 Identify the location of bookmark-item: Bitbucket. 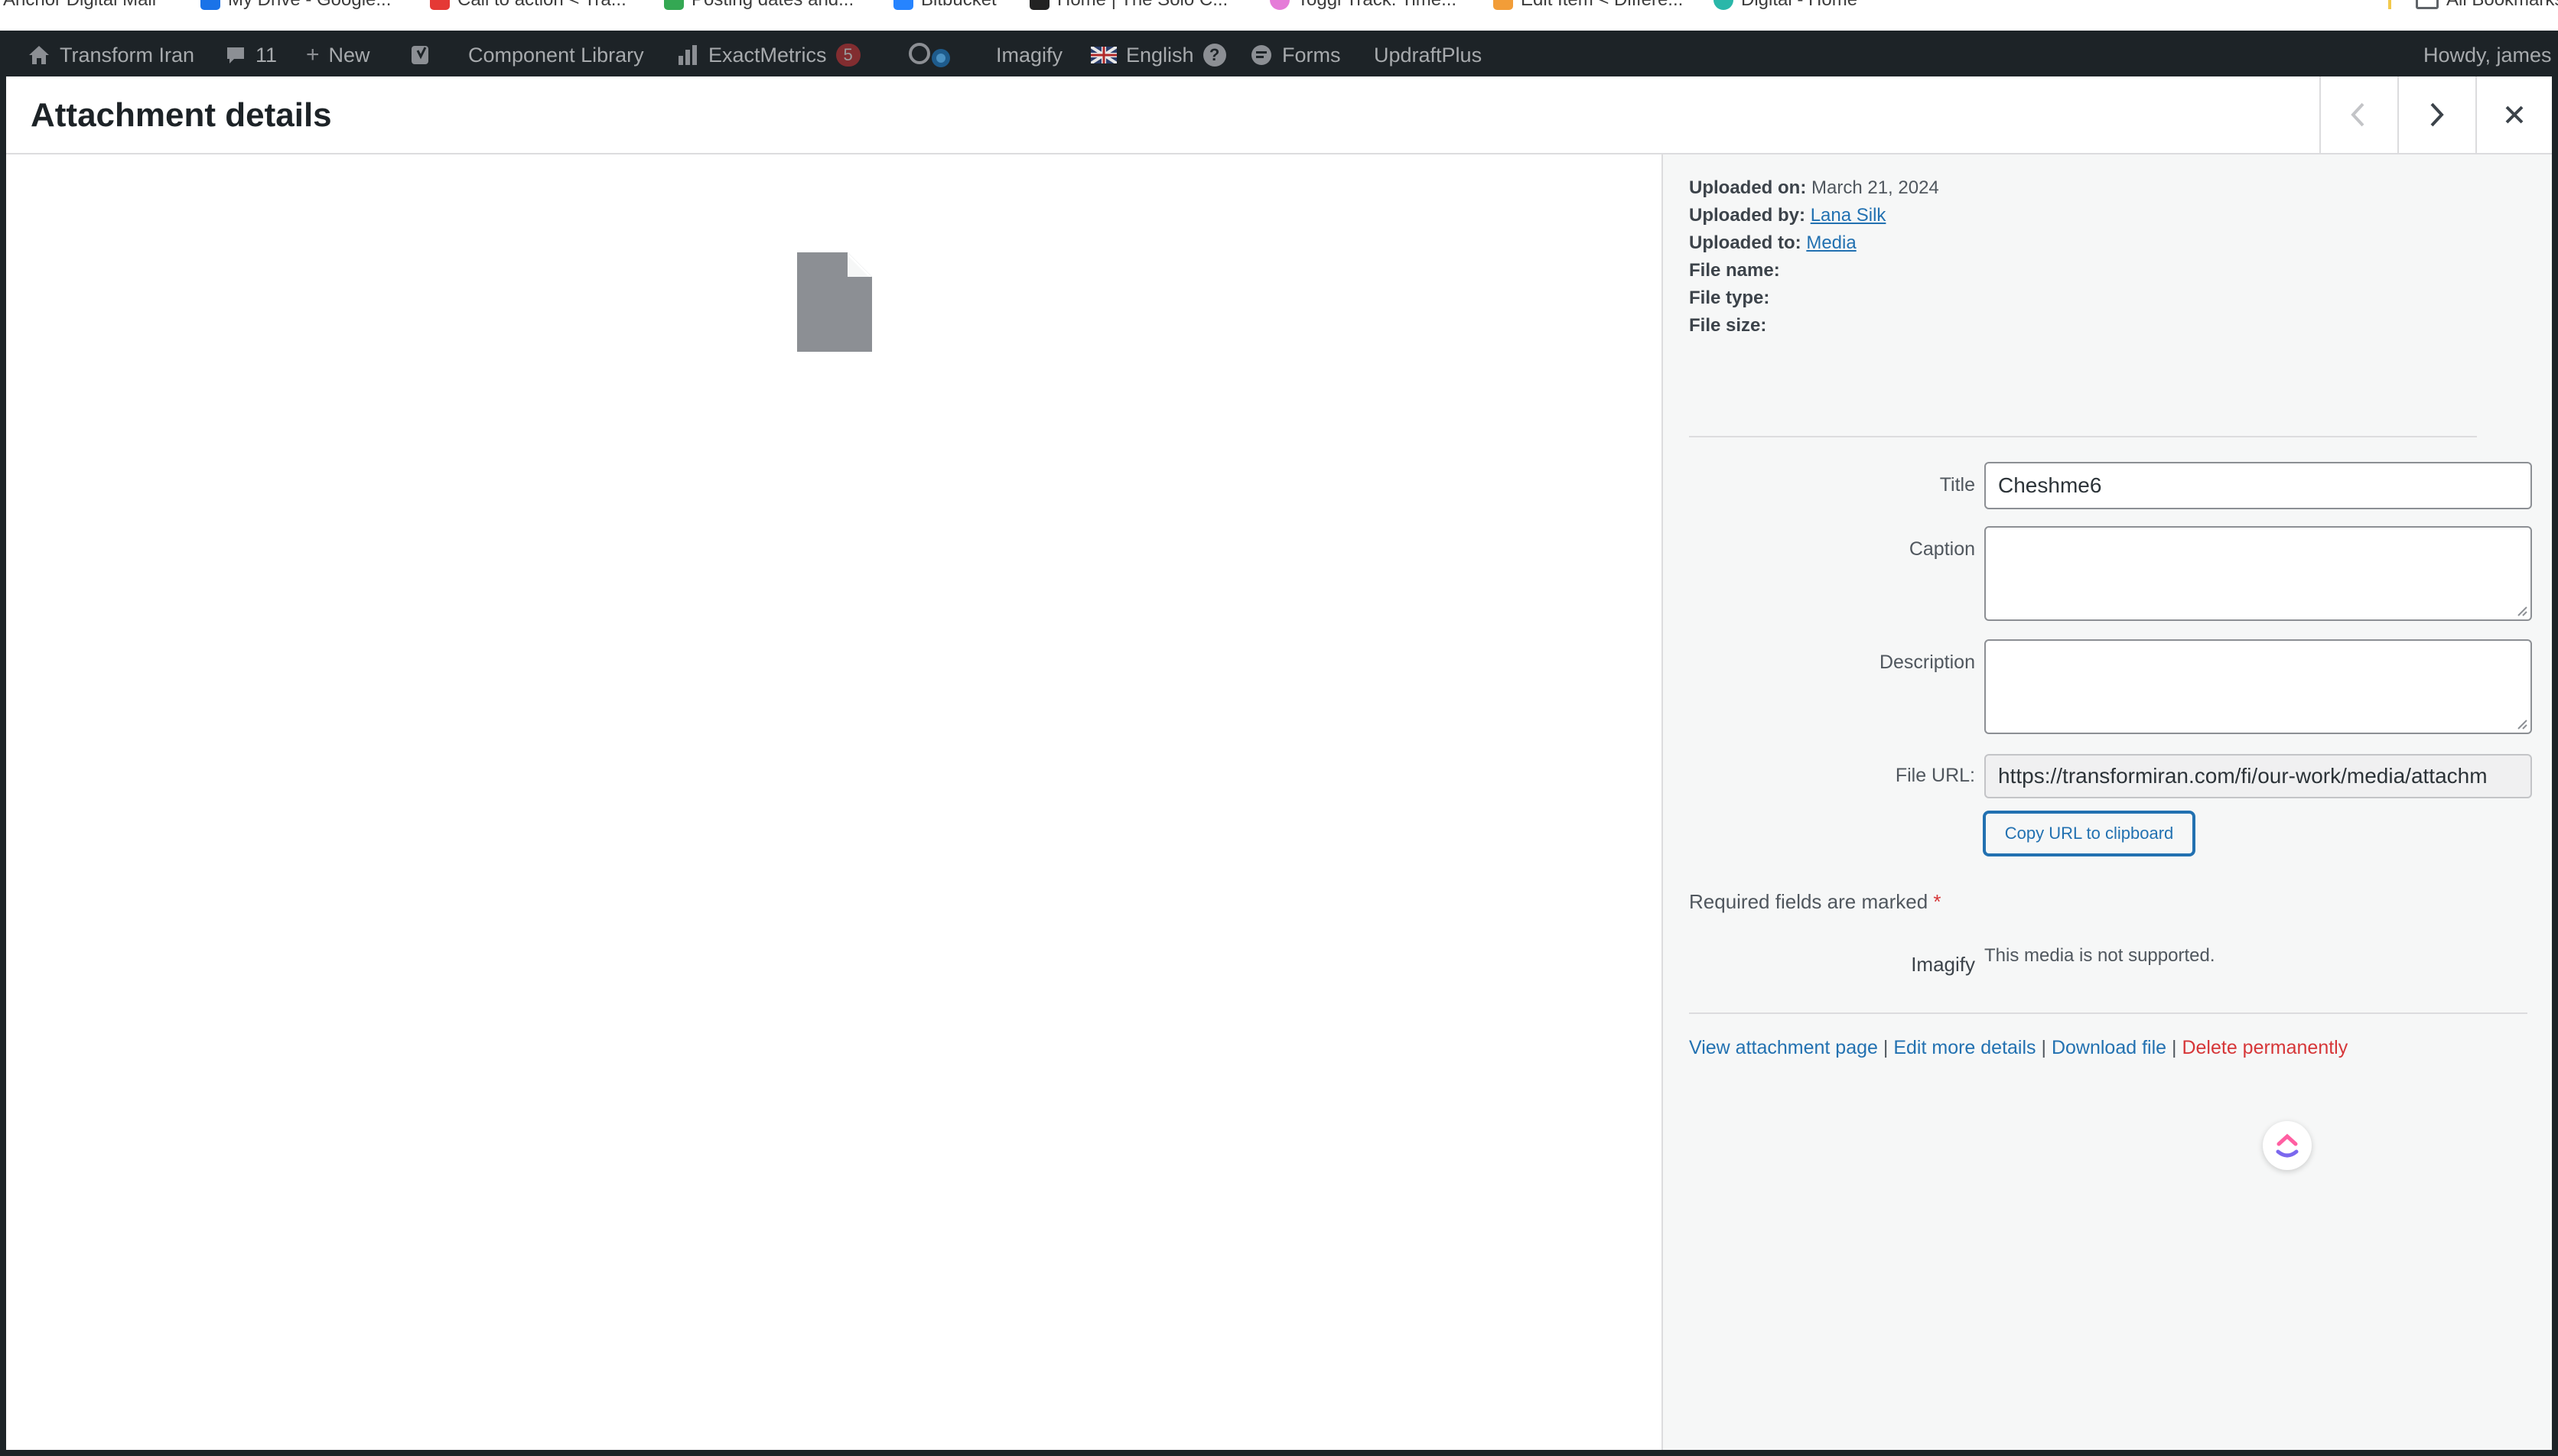
(945, 5).